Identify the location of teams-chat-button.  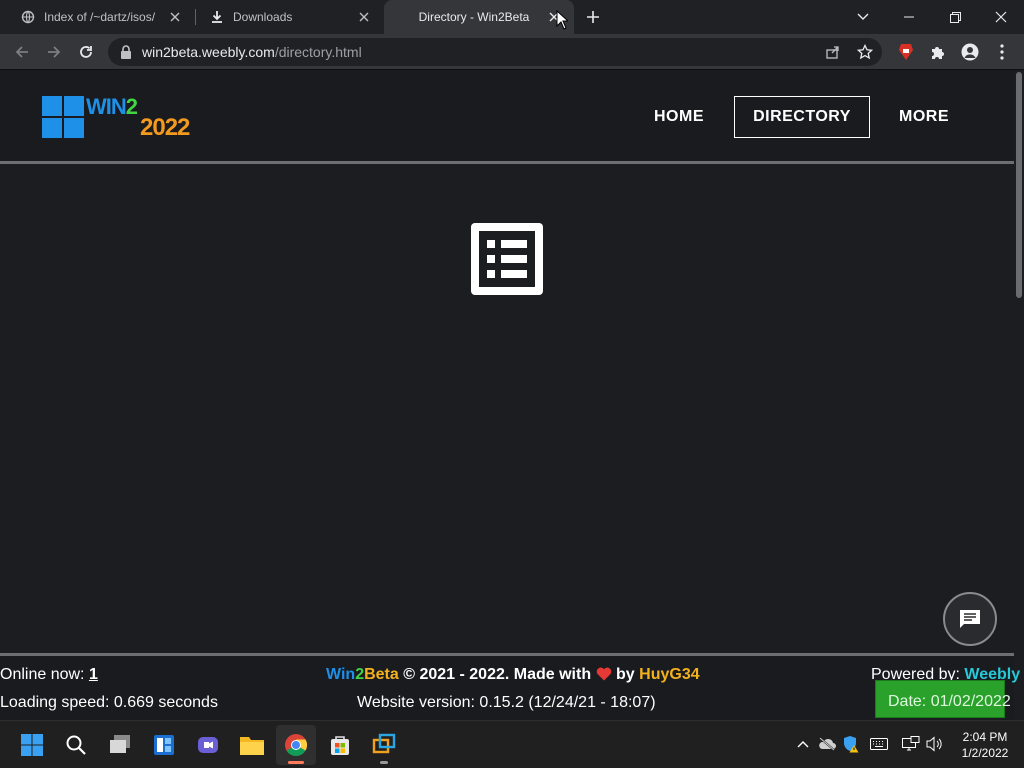
(208, 745).